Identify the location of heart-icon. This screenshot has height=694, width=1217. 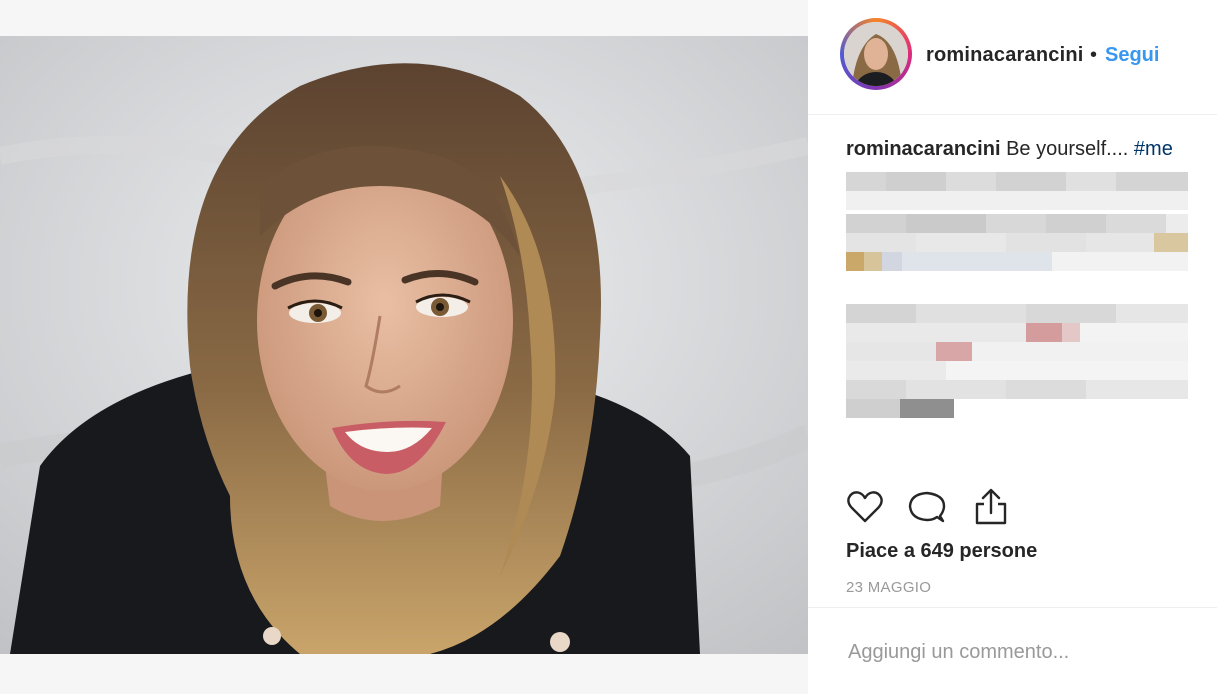
(865, 507).